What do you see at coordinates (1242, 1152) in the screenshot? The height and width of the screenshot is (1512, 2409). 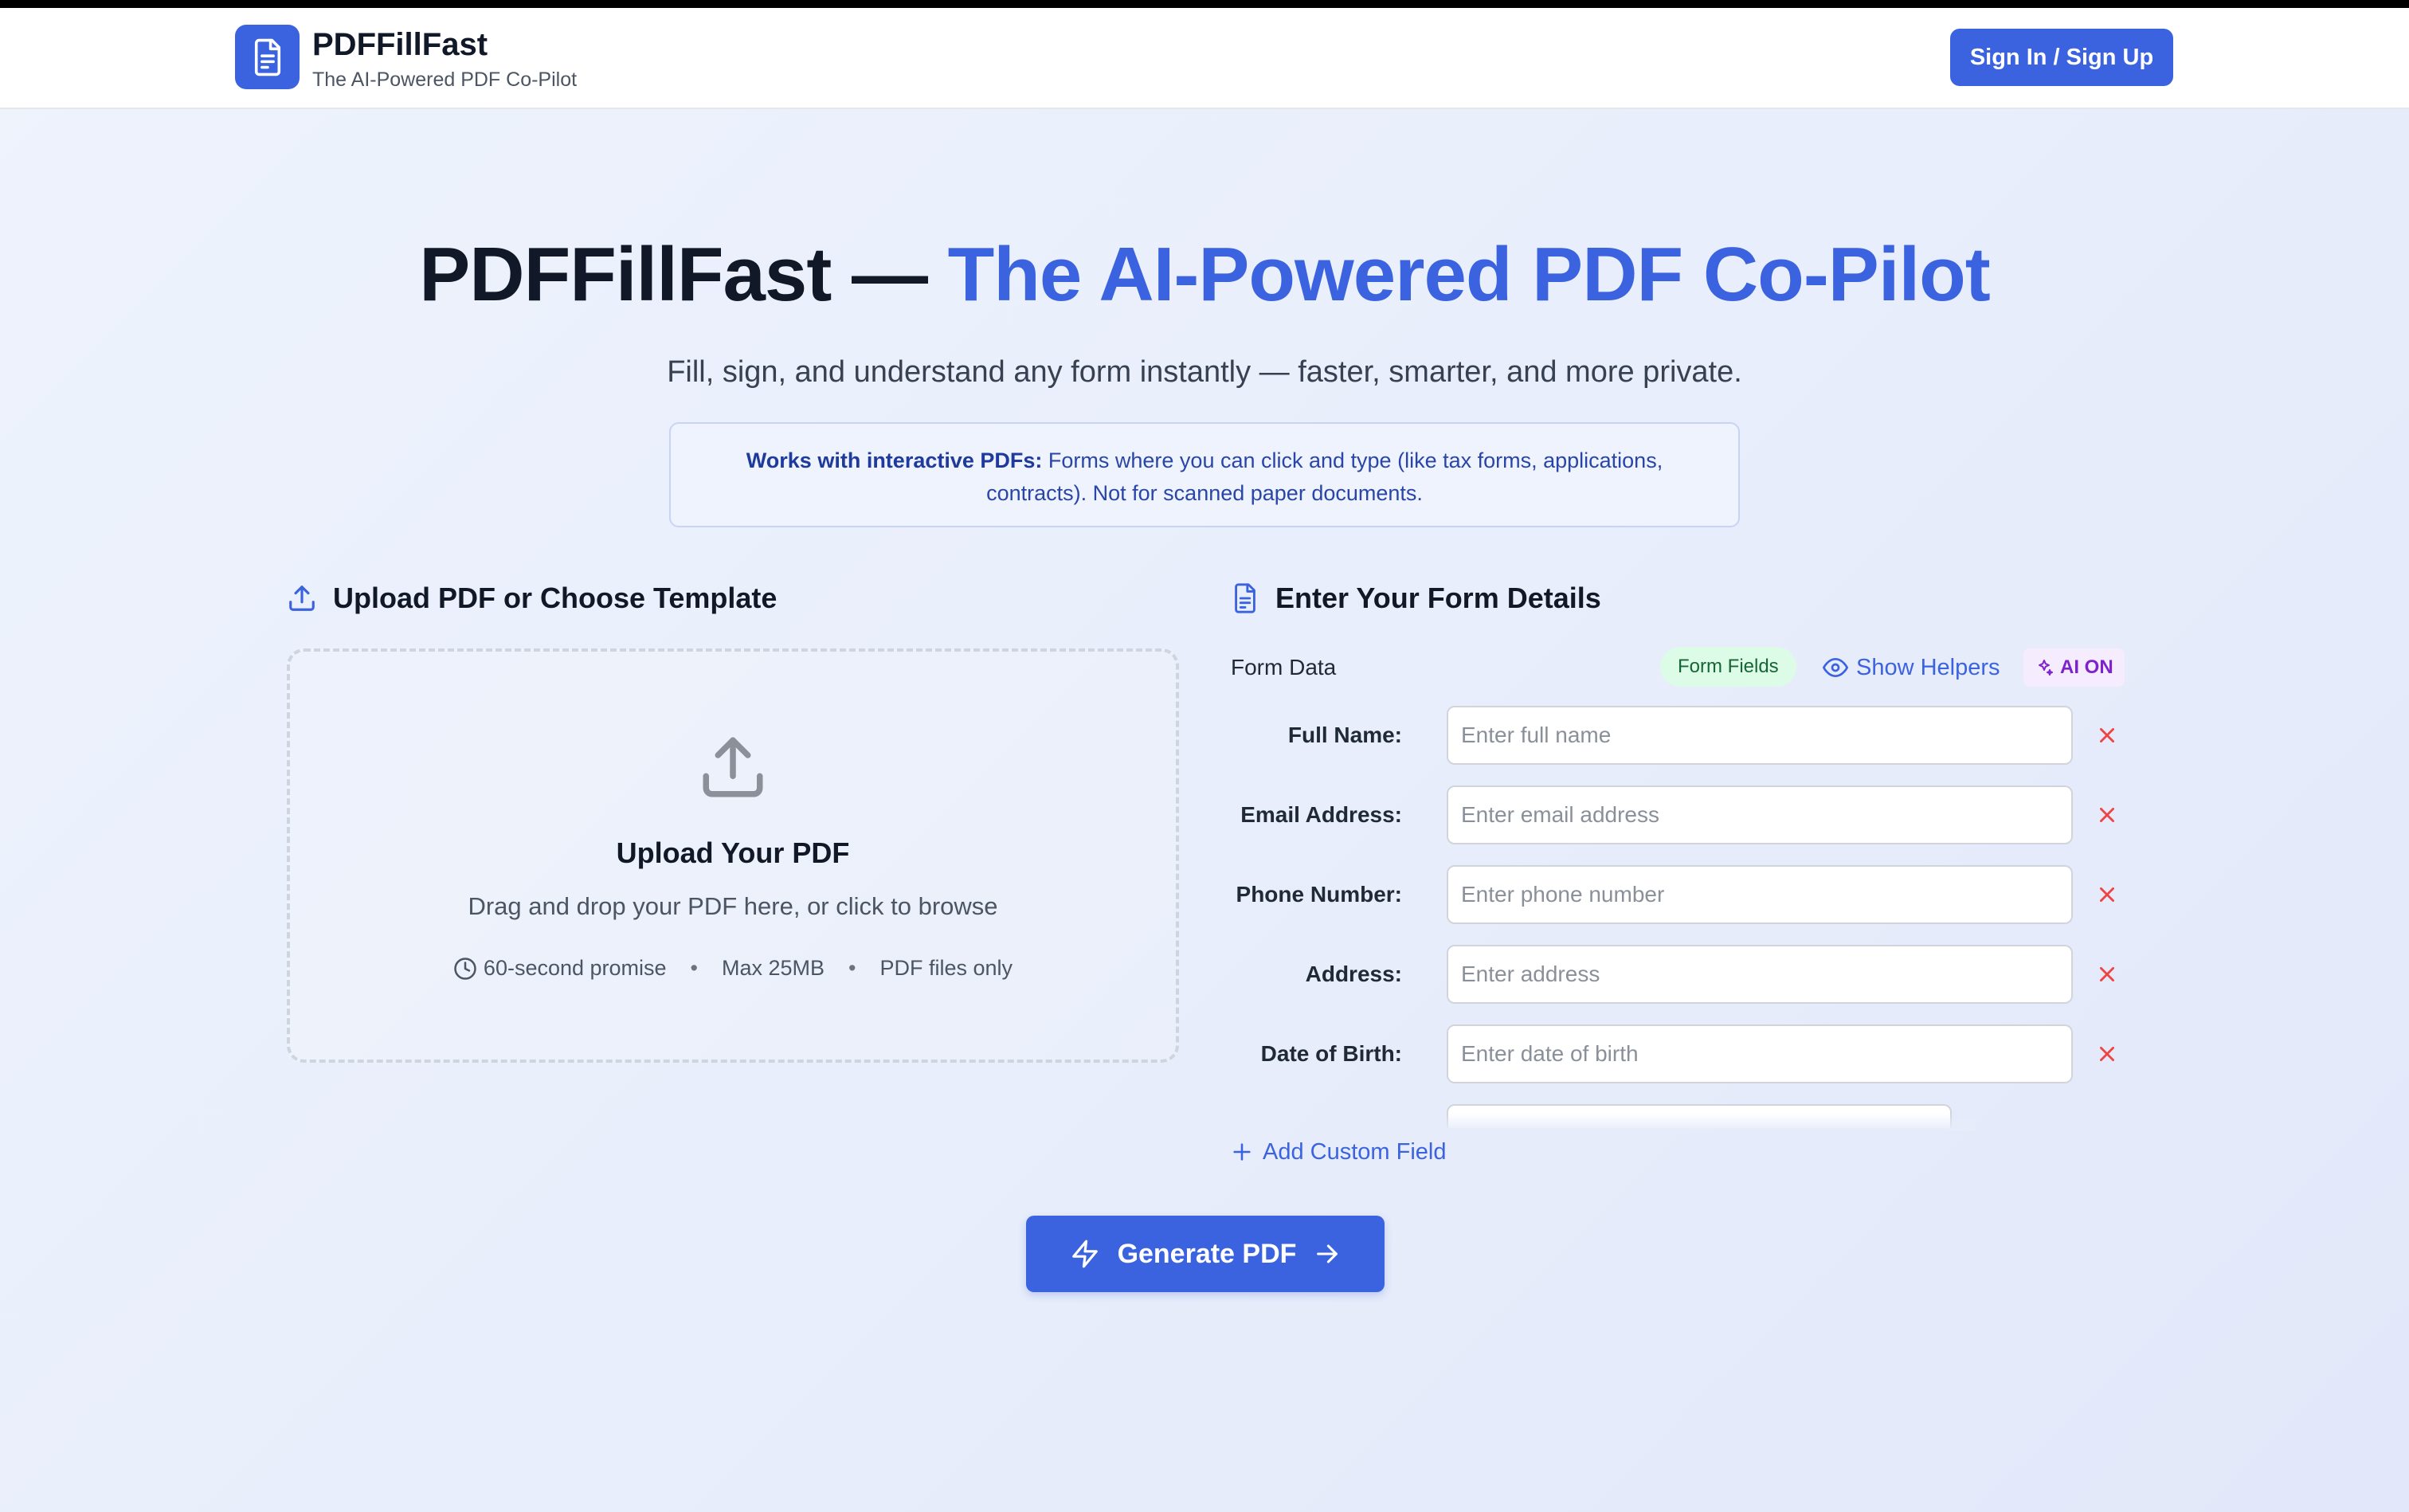 I see `plus-icon` at bounding box center [1242, 1152].